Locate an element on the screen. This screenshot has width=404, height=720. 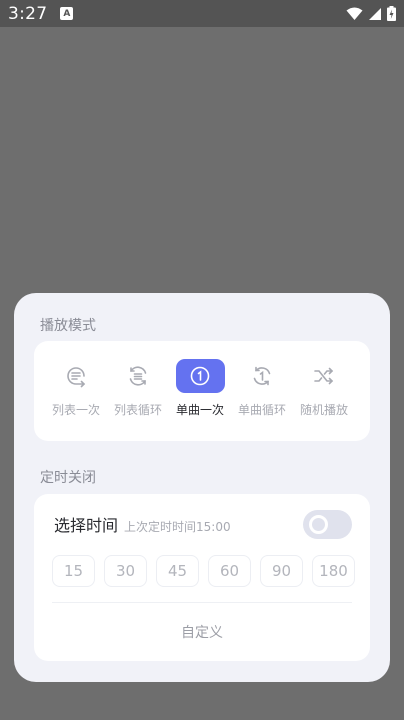
list-once-icon is located at coordinates (76, 377).